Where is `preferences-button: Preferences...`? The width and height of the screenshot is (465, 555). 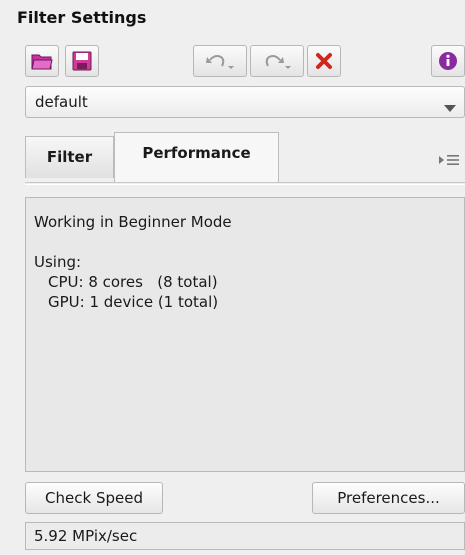
preferences-button: Preferences... is located at coordinates (388, 498).